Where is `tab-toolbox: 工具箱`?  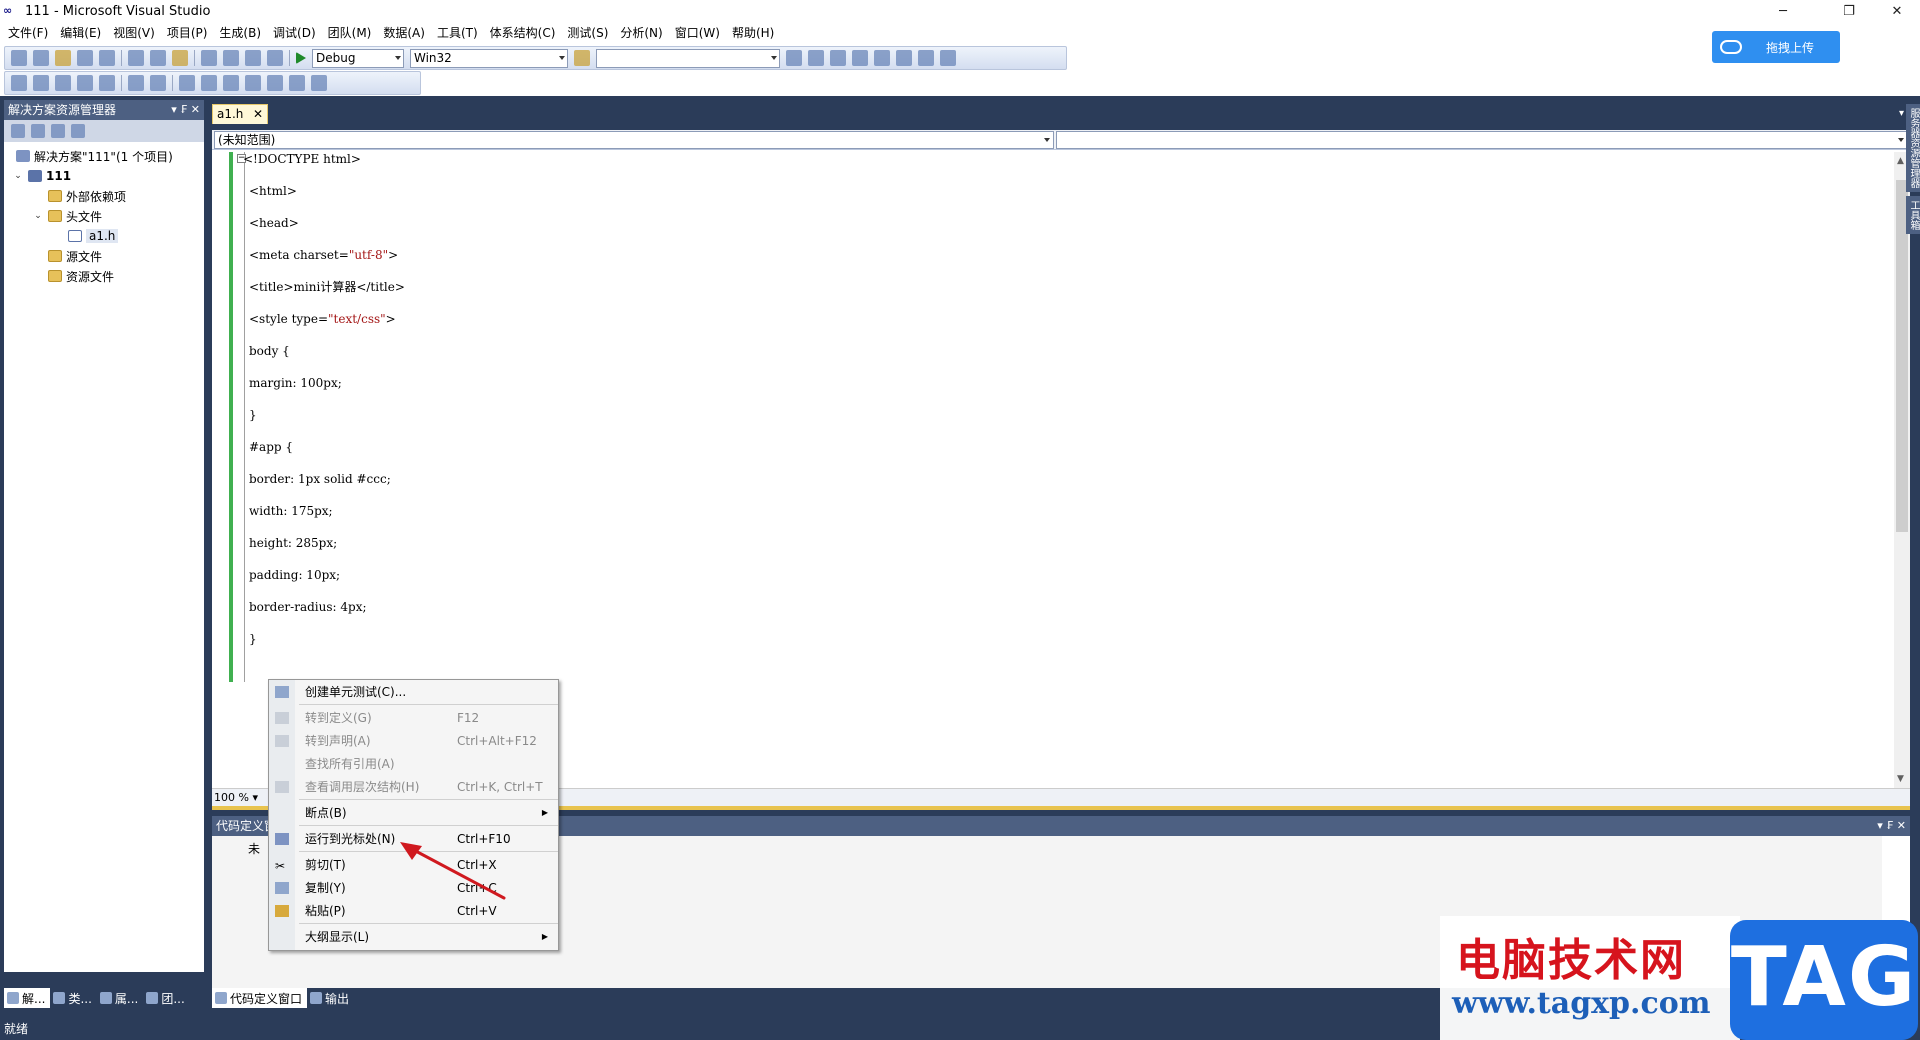
tab-toolbox: 工具箱 is located at coordinates (1913, 215).